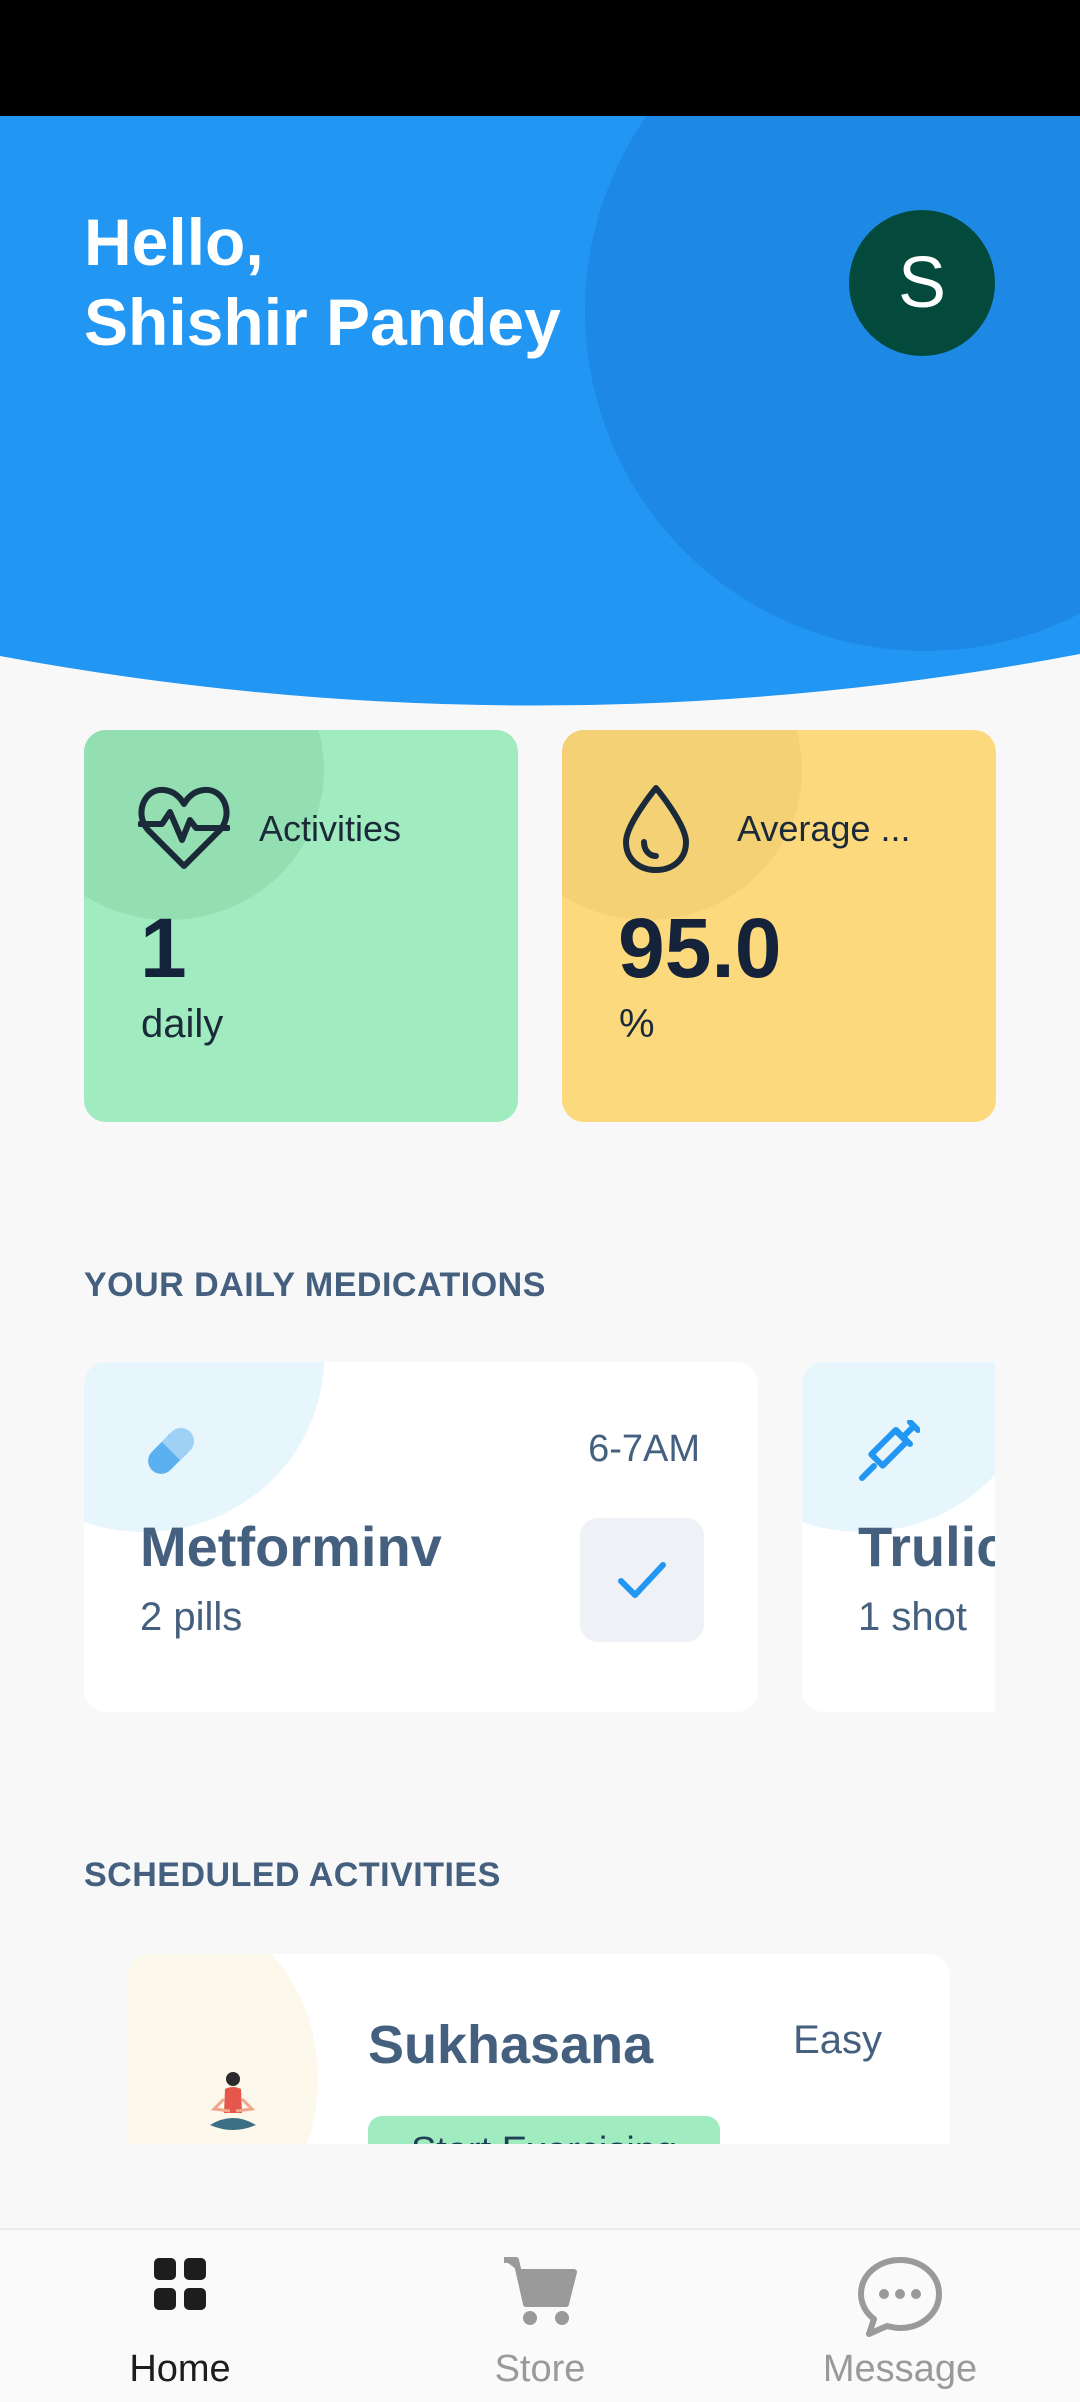 This screenshot has height=2402, width=1080. Describe the element at coordinates (644, 1449) in the screenshot. I see `medication-time: 6-7AM` at that location.